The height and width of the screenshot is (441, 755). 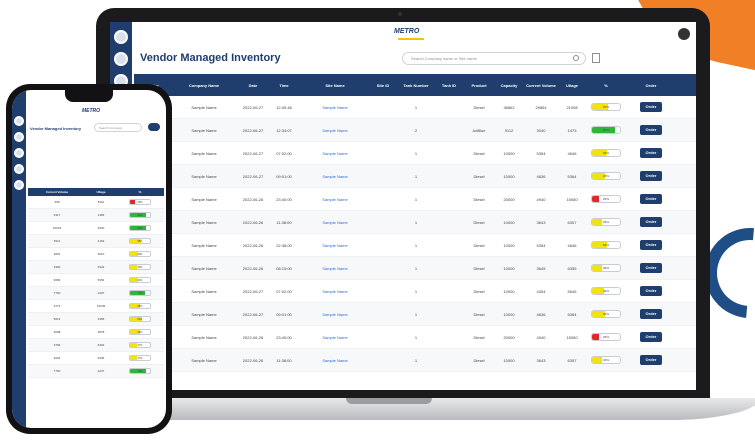 I want to click on mobile-column-header: %, so click(x=140, y=192).